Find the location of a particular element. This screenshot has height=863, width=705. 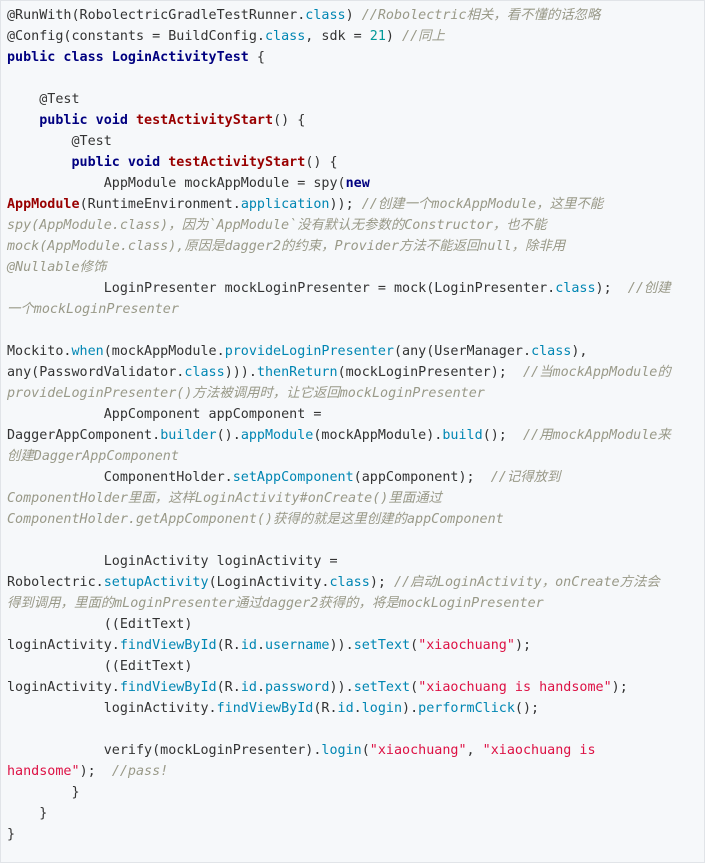

code-token: application is located at coordinates (285, 204).